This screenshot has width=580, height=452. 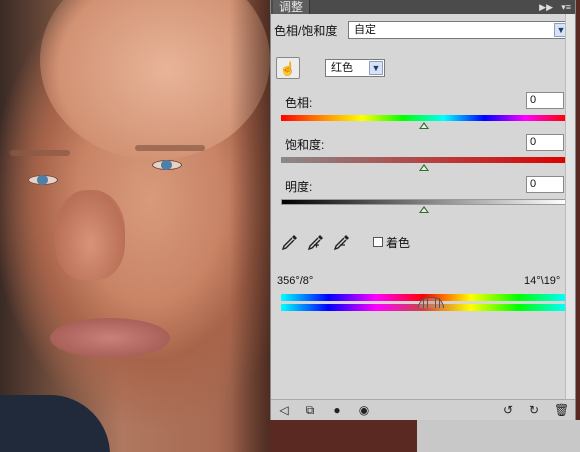 I want to click on layer-visibility-icon: ●, so click(x=337, y=410).